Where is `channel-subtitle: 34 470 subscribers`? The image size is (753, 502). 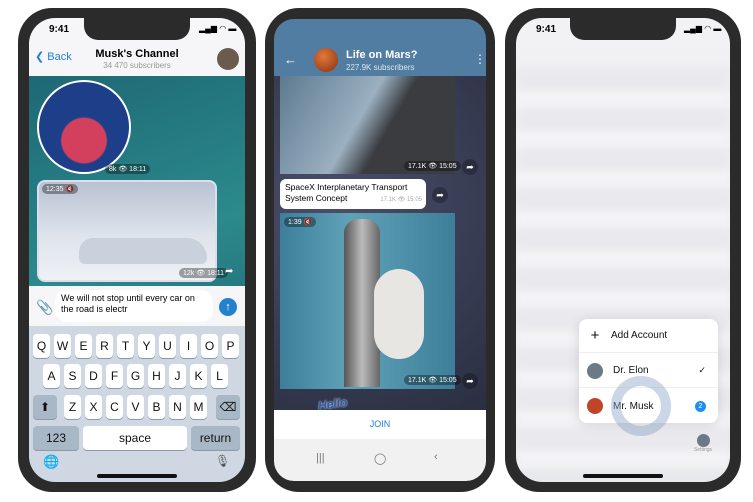
channel-subtitle: 34 470 subscribers is located at coordinates (137, 65).